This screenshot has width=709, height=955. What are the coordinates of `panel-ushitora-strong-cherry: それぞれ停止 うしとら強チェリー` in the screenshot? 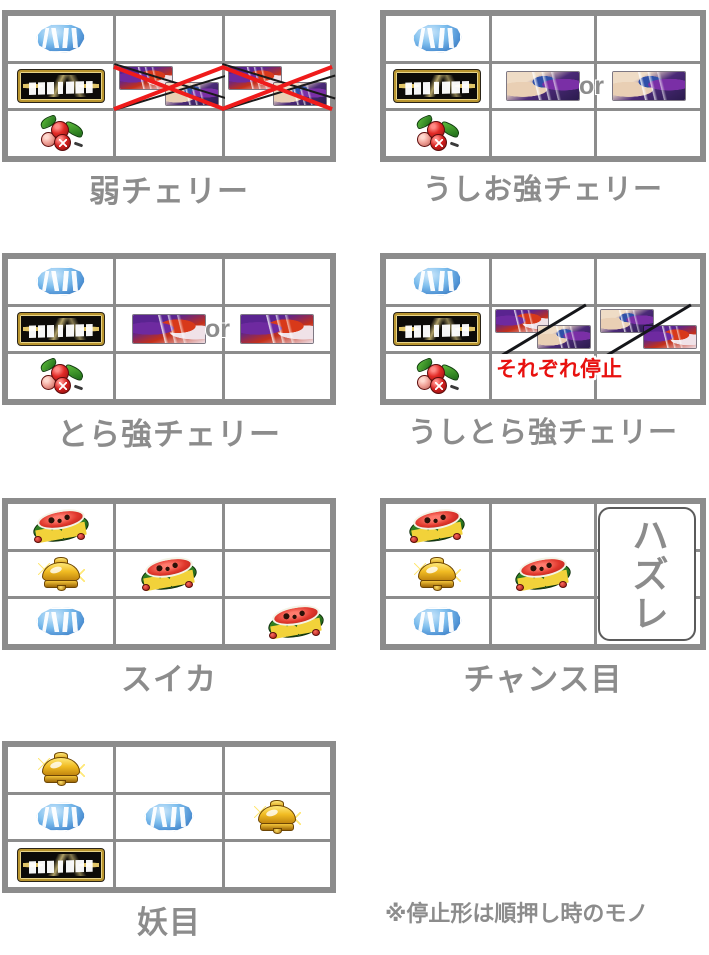 It's located at (543, 350).